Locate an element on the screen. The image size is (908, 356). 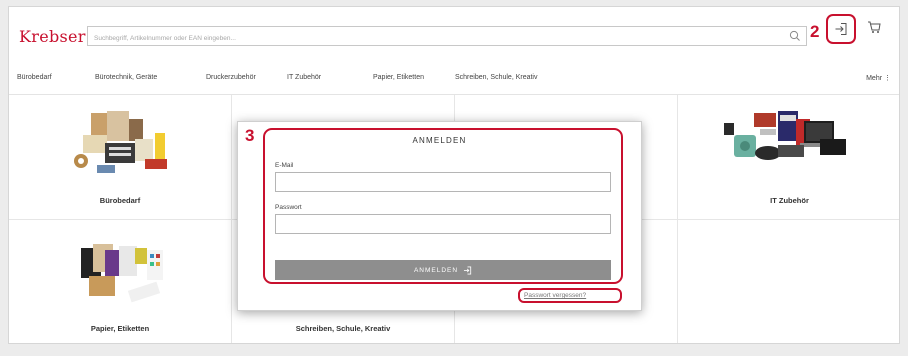
login-icon is located at coordinates (841, 29).